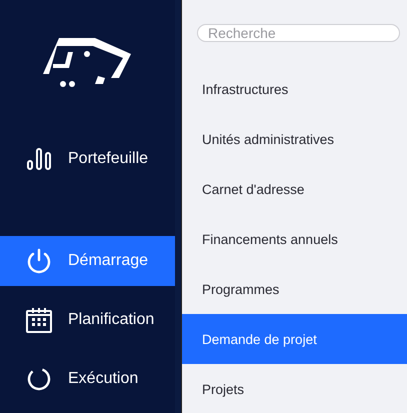  I want to click on menu-item: Infrastructures, so click(294, 89).